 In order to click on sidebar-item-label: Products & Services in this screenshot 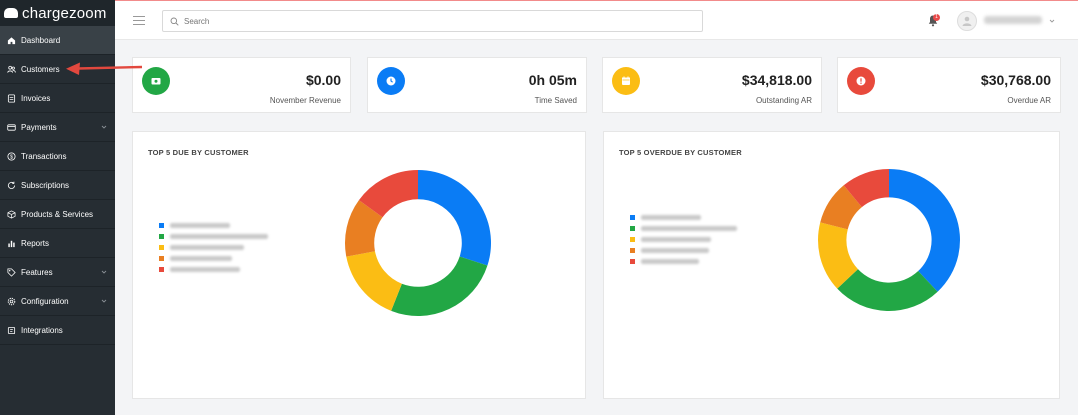, I will do `click(57, 214)`.